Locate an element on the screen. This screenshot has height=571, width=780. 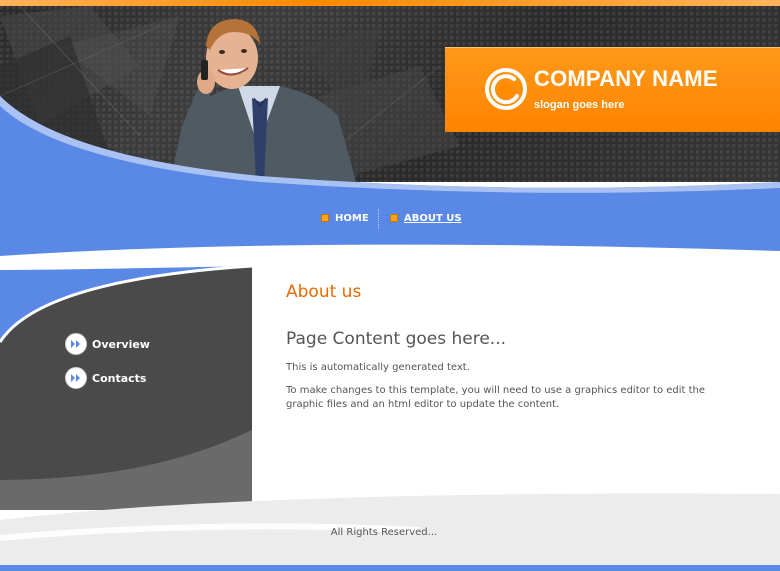
sidebar-item-label: Overview is located at coordinates (121, 344).